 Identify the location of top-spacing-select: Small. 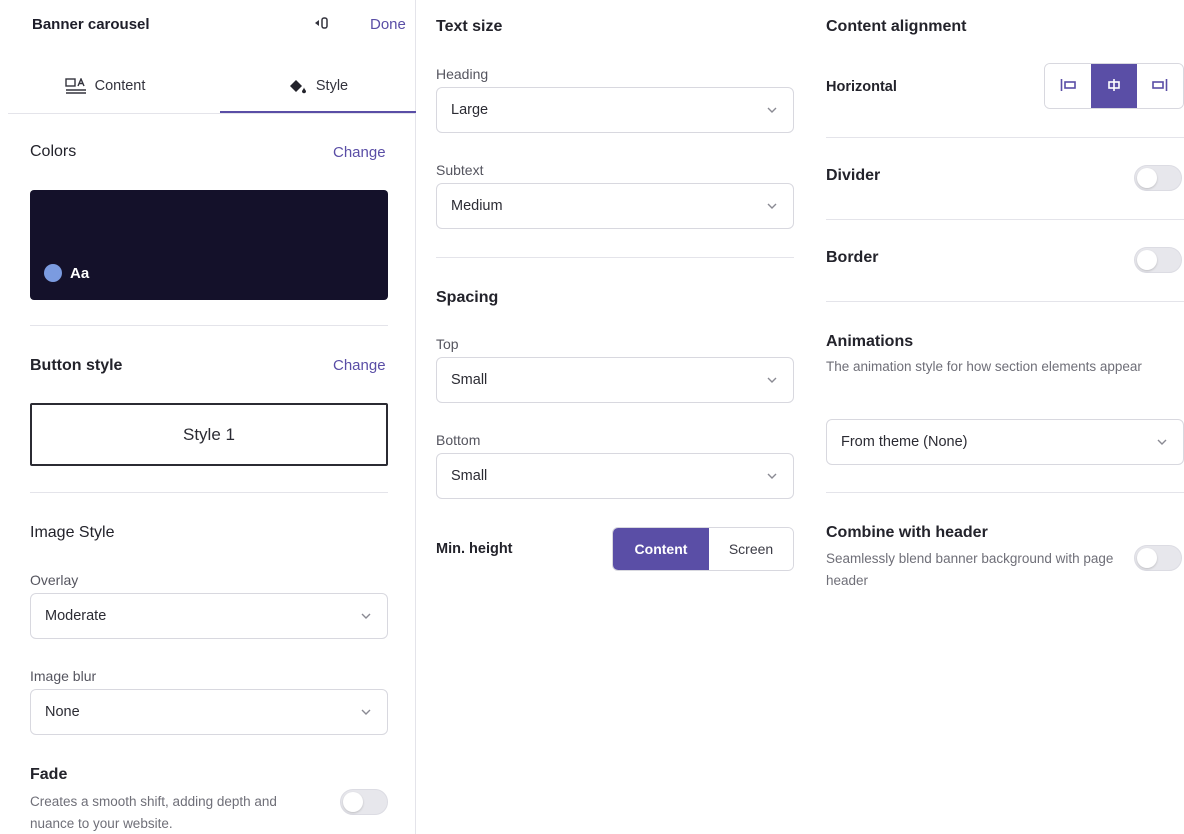
(615, 380).